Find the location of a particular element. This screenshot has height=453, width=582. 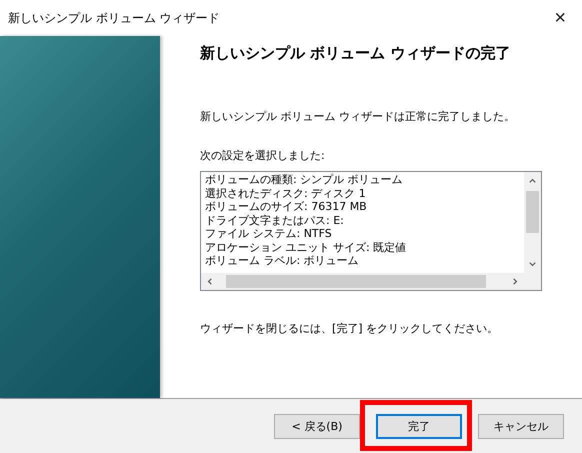

scroll-right-icon is located at coordinates (515, 281).